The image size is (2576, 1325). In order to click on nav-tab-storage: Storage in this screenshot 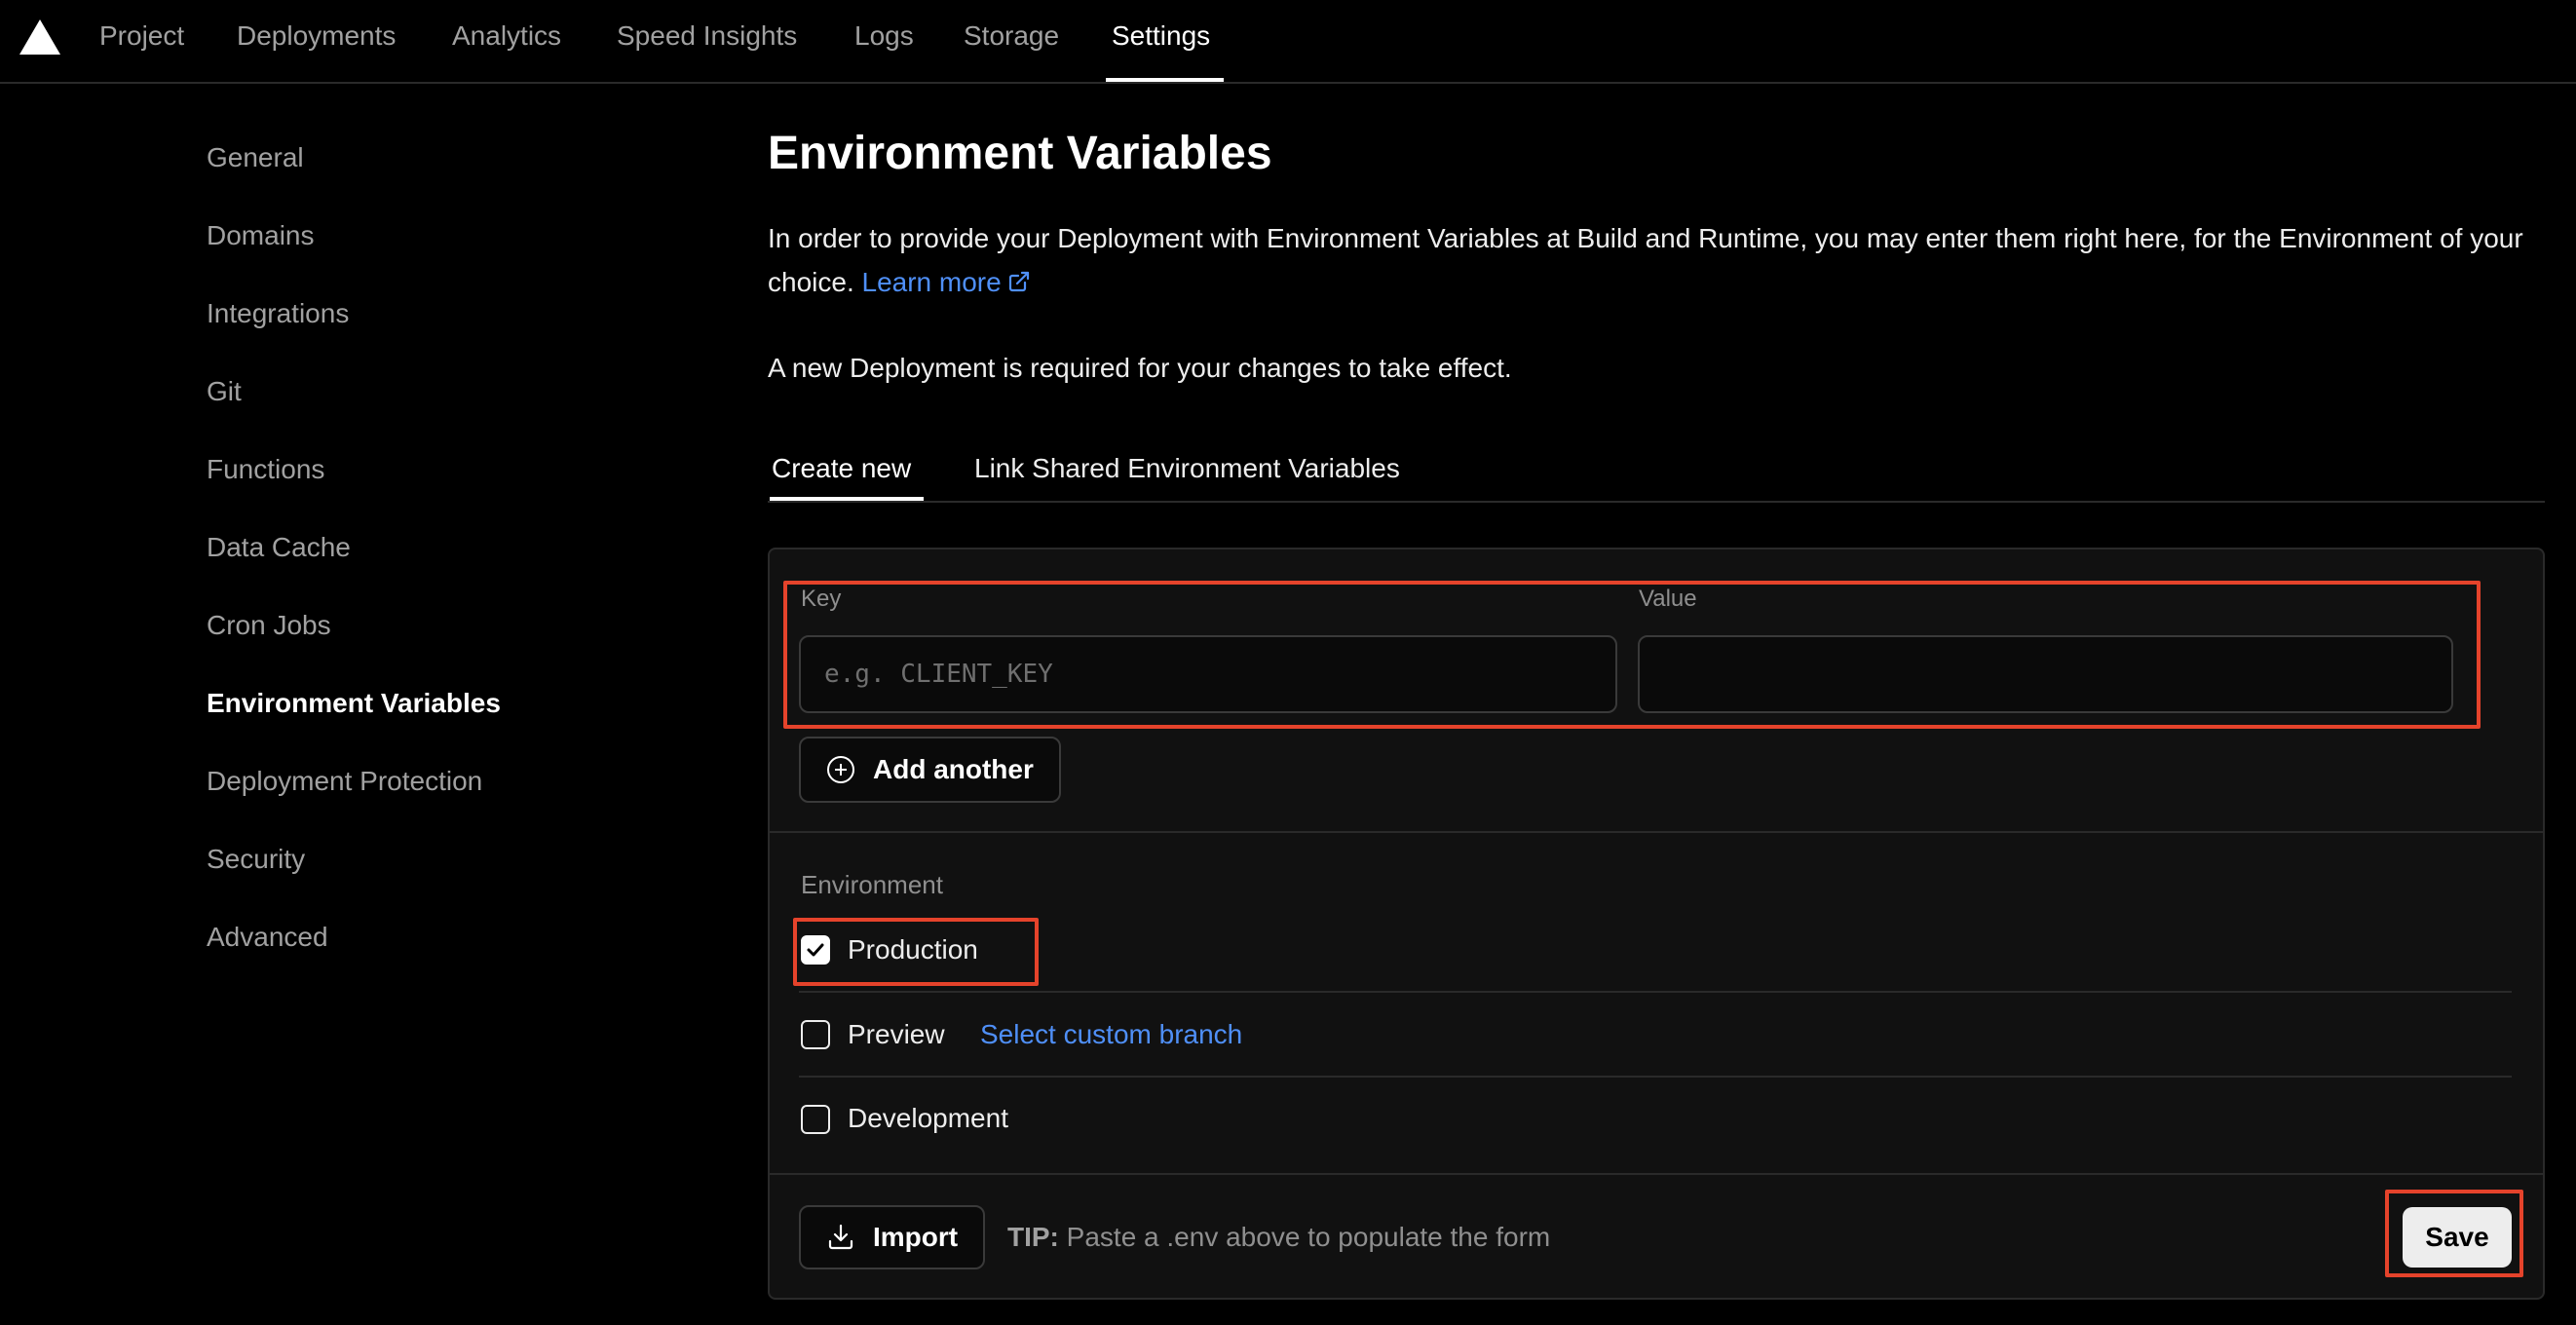, I will do `click(1011, 36)`.